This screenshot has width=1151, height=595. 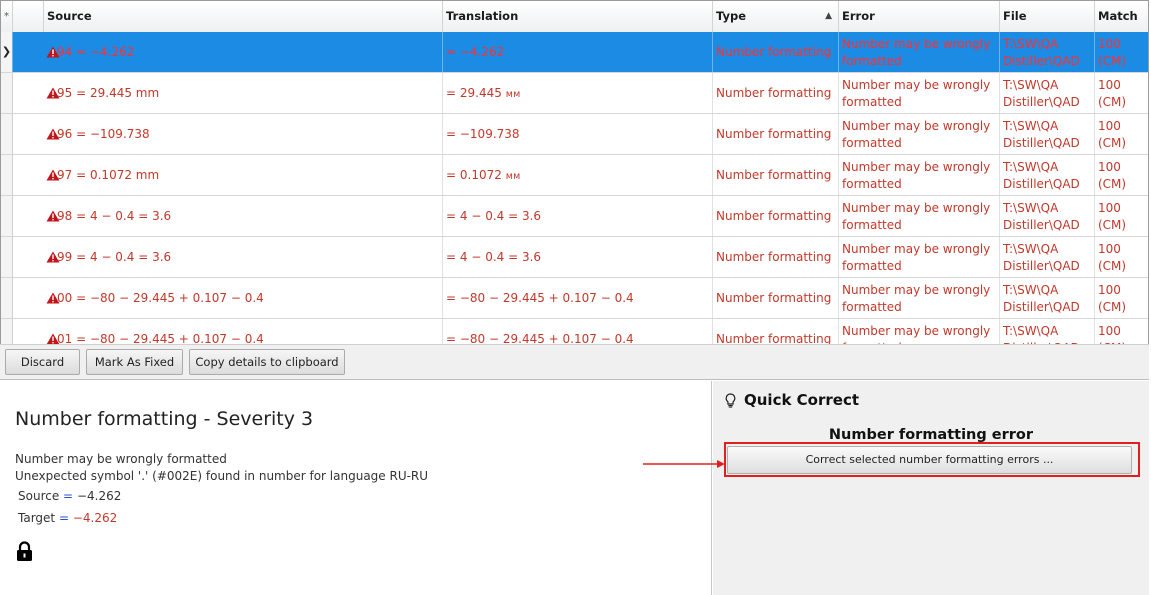 What do you see at coordinates (39, 496) in the screenshot?
I see `source-label: Source` at bounding box center [39, 496].